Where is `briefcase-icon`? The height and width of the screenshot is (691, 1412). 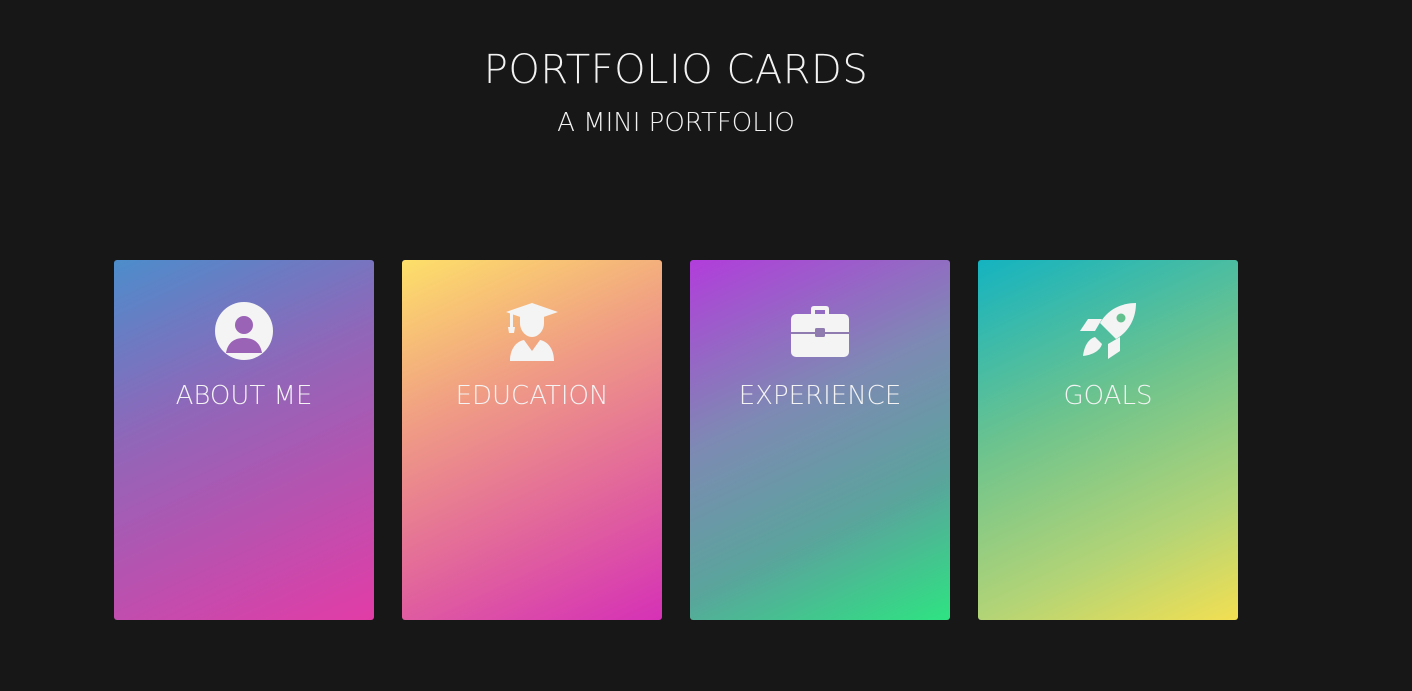
briefcase-icon is located at coordinates (820, 331).